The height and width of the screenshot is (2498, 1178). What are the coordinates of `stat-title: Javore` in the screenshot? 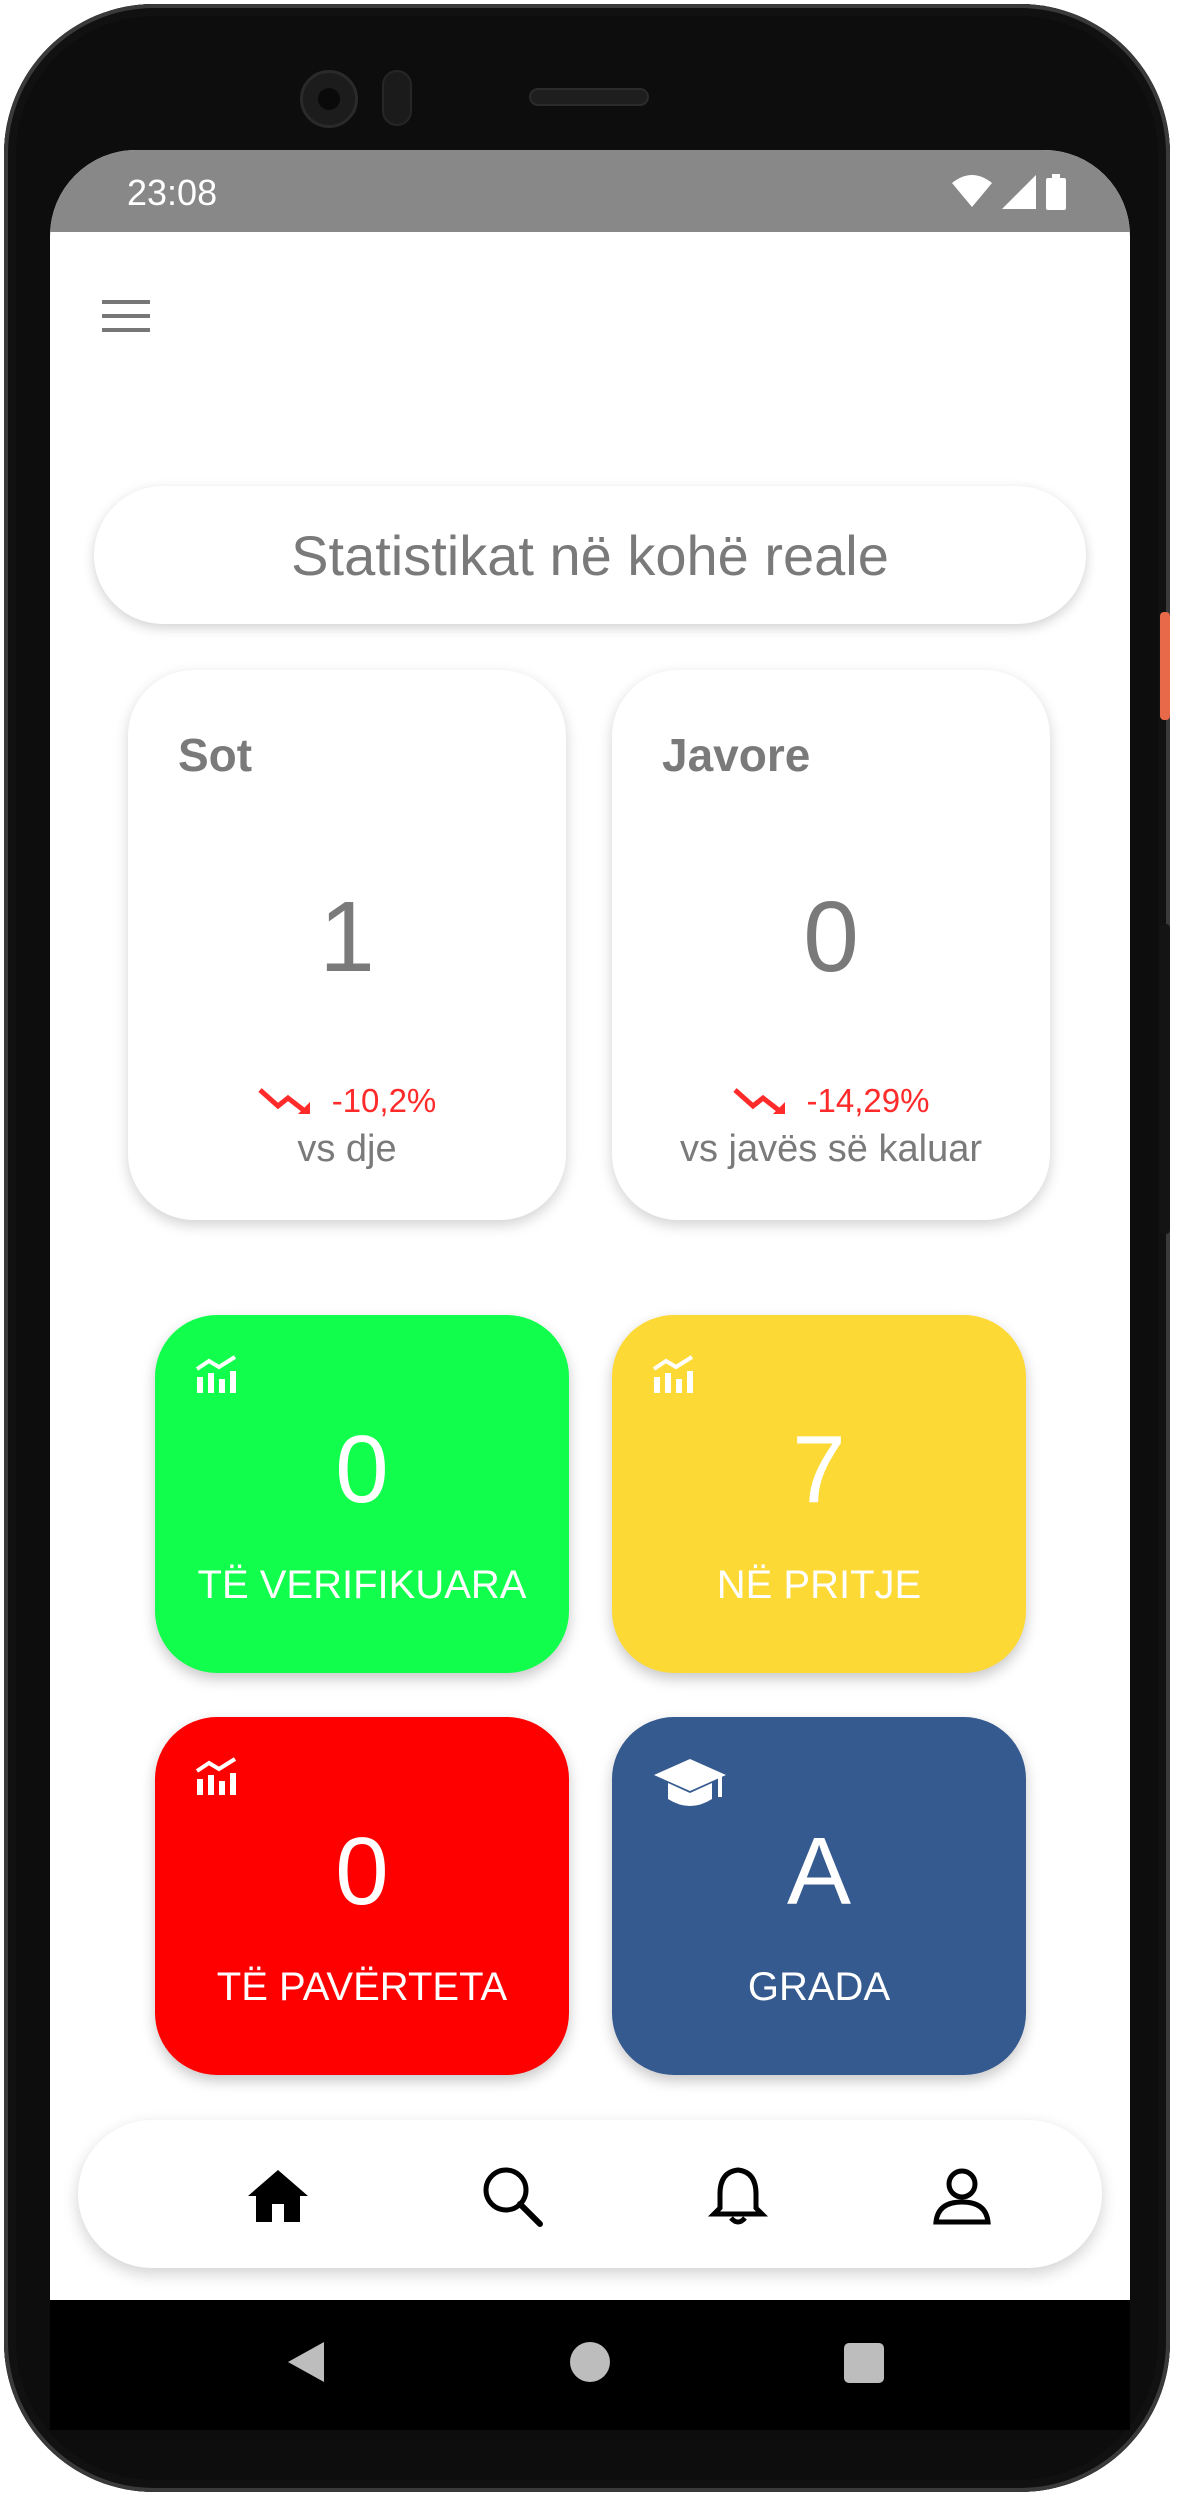 It's located at (736, 755).